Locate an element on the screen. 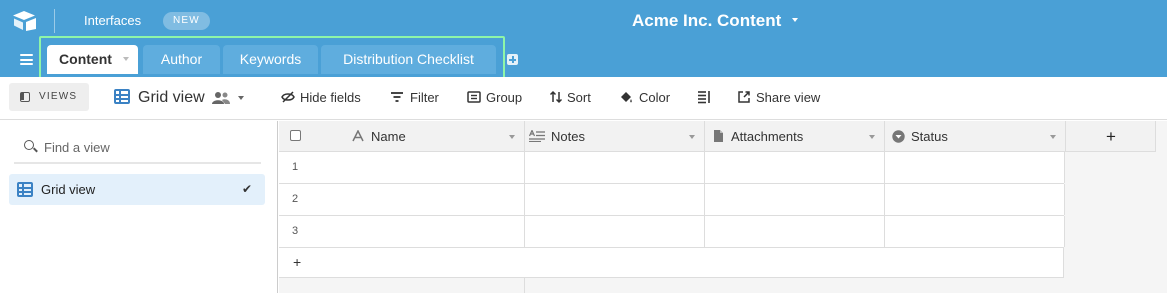  share-icon is located at coordinates (744, 97).